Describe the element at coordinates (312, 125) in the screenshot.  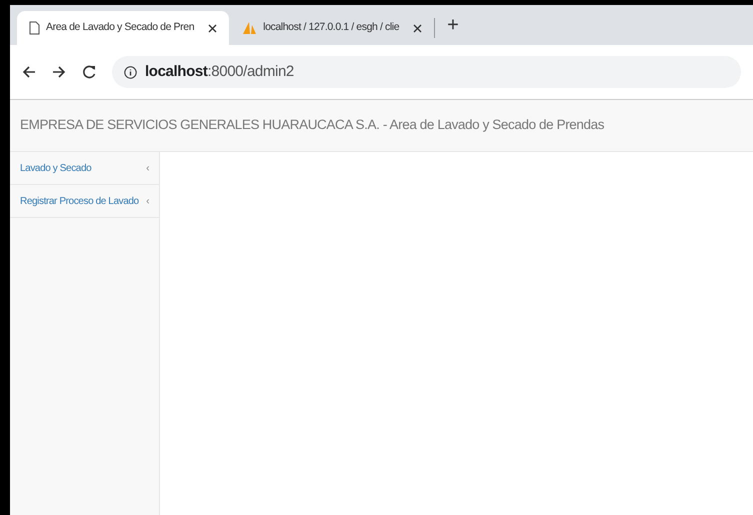
I see `page-title: EMPRESA DE SERVICIOS GENERALES HUARAUCACA S.A. - Area de Lavado y Secado de Prendas` at that location.